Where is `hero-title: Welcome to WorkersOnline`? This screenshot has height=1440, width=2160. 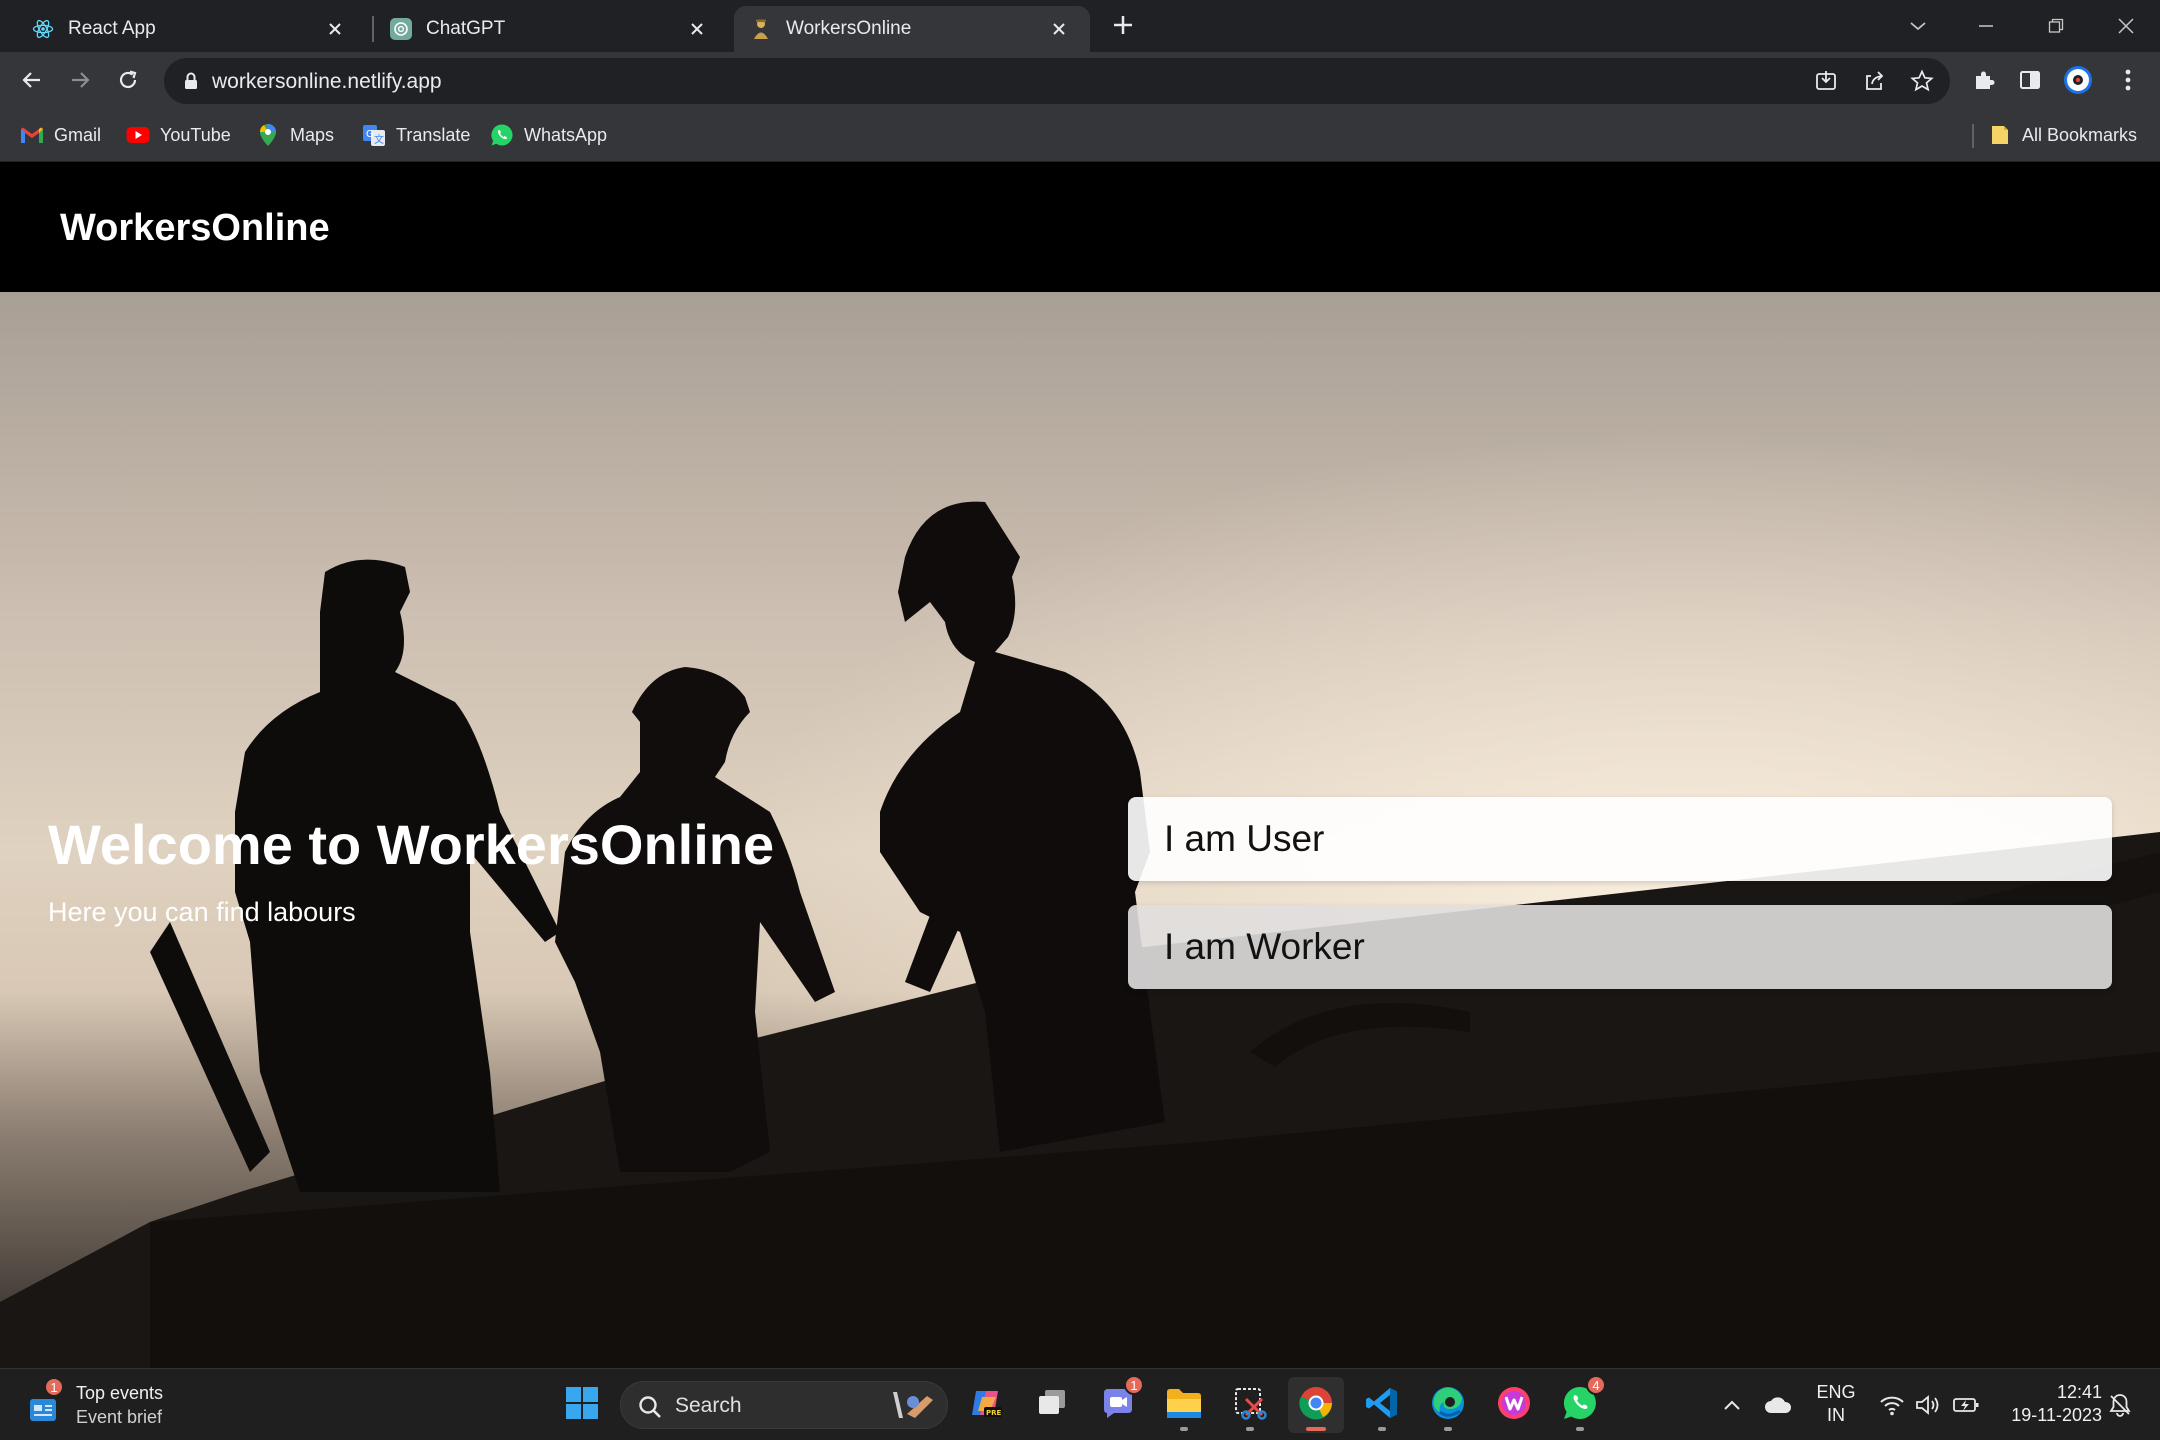
hero-title: Welcome to WorkersOnline is located at coordinates (411, 844).